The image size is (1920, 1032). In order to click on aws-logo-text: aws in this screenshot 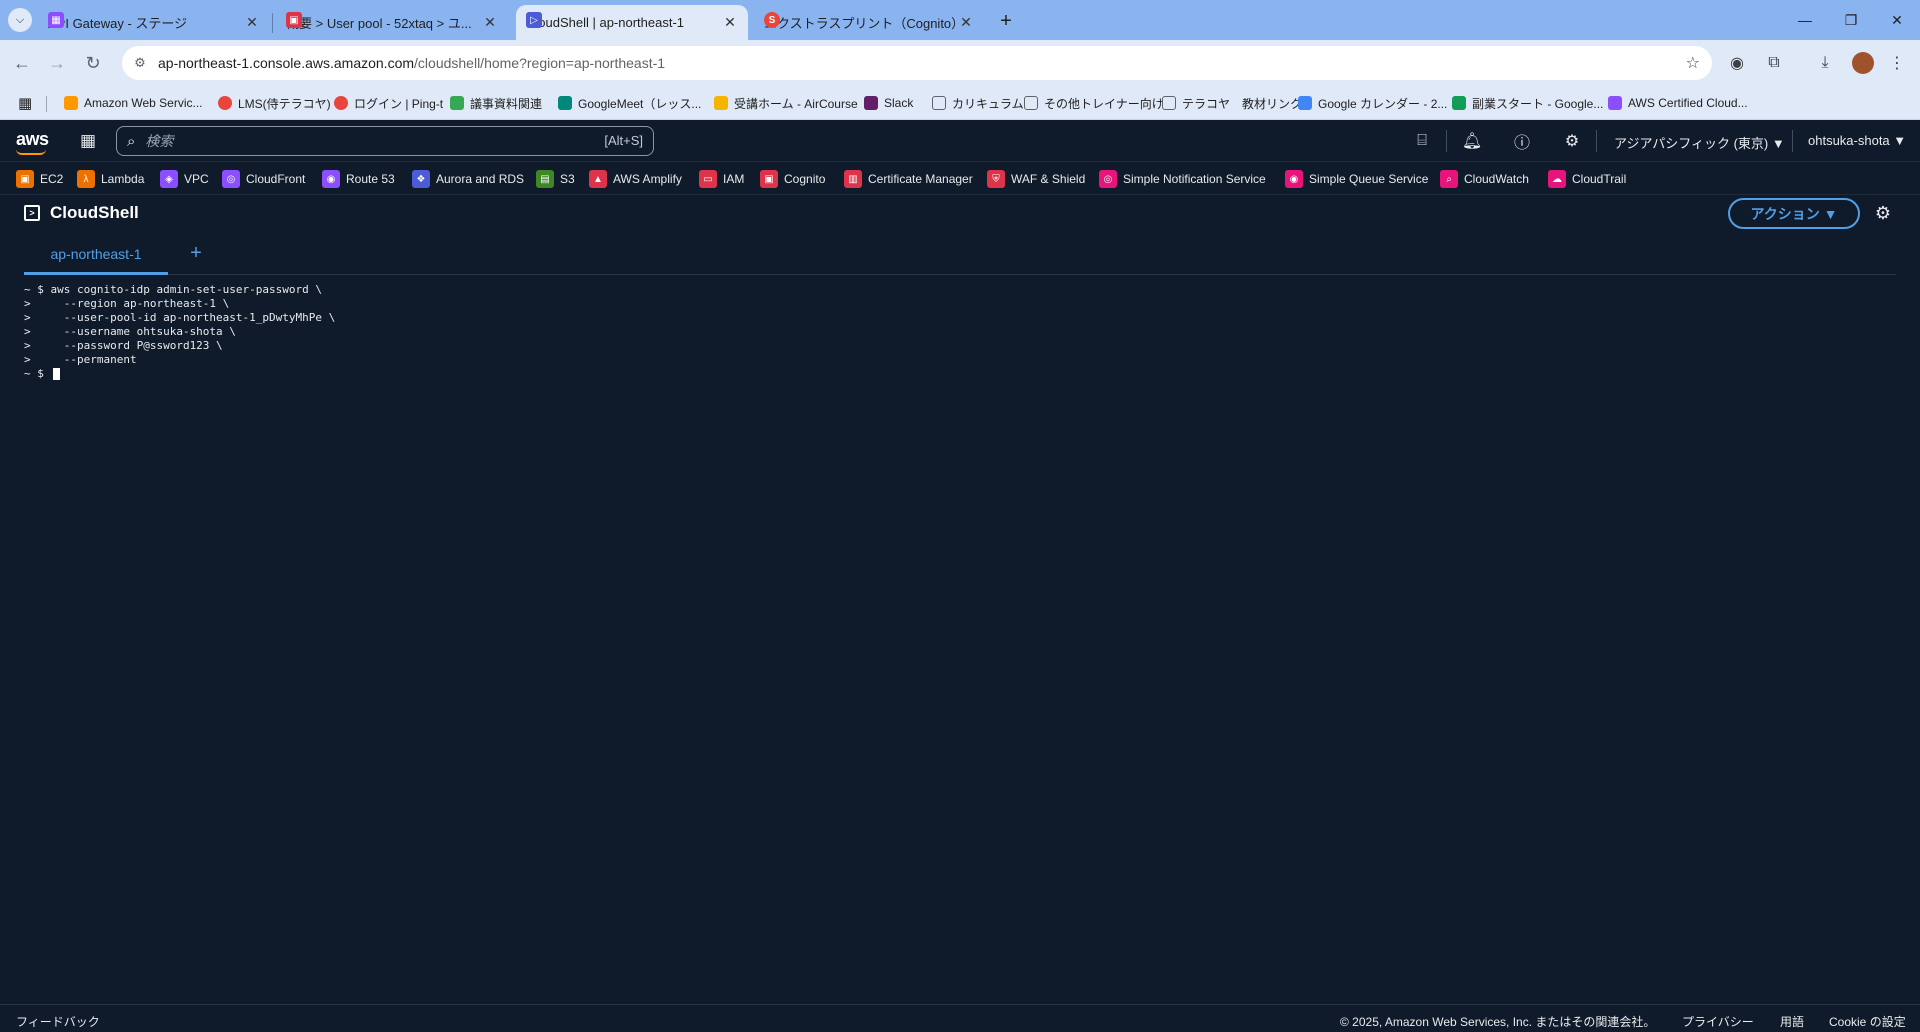, I will do `click(32, 139)`.